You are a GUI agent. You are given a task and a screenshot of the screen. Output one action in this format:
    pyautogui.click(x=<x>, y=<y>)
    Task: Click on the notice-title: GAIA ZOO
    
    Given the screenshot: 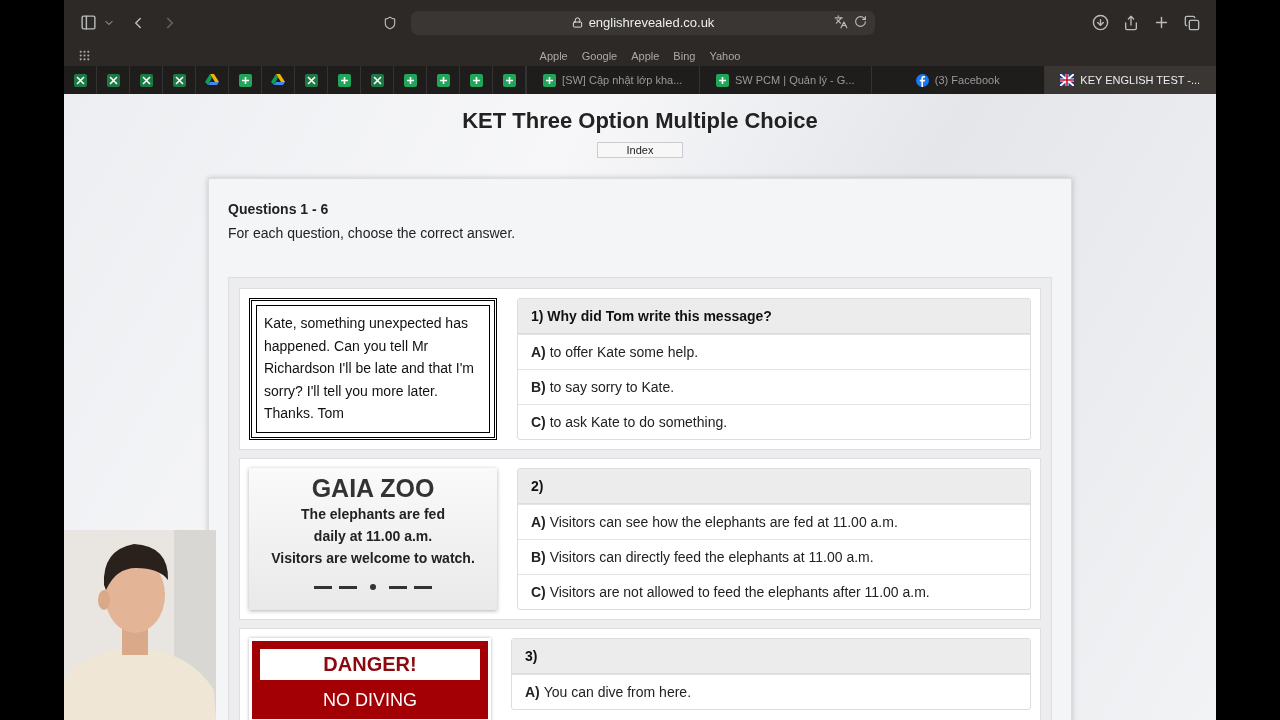 What is the action you would take?
    pyautogui.click(x=373, y=488)
    